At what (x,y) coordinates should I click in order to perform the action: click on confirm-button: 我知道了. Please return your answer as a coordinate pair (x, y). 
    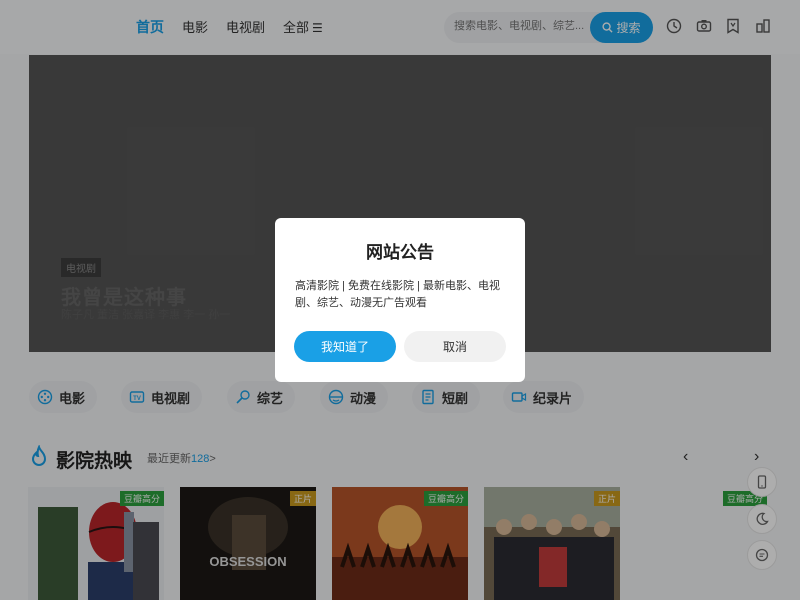
    Looking at the image, I should click on (345, 346).